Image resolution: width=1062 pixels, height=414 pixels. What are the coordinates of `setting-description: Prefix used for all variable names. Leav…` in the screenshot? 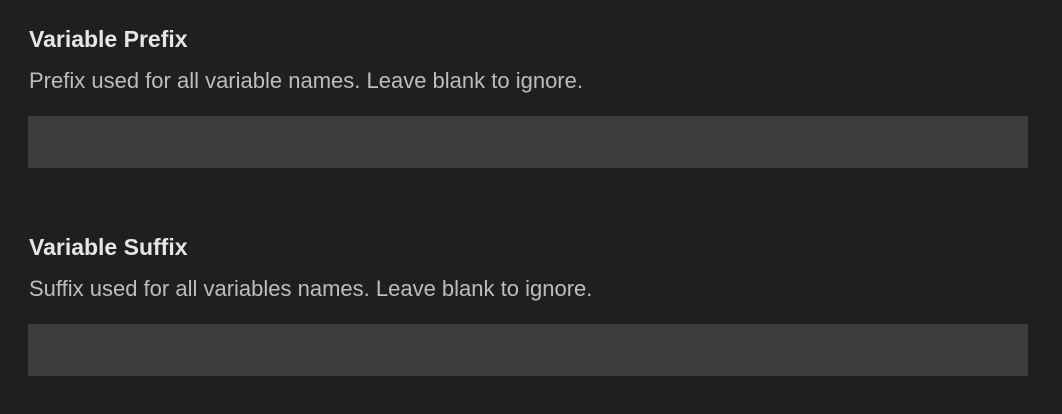 It's located at (306, 80).